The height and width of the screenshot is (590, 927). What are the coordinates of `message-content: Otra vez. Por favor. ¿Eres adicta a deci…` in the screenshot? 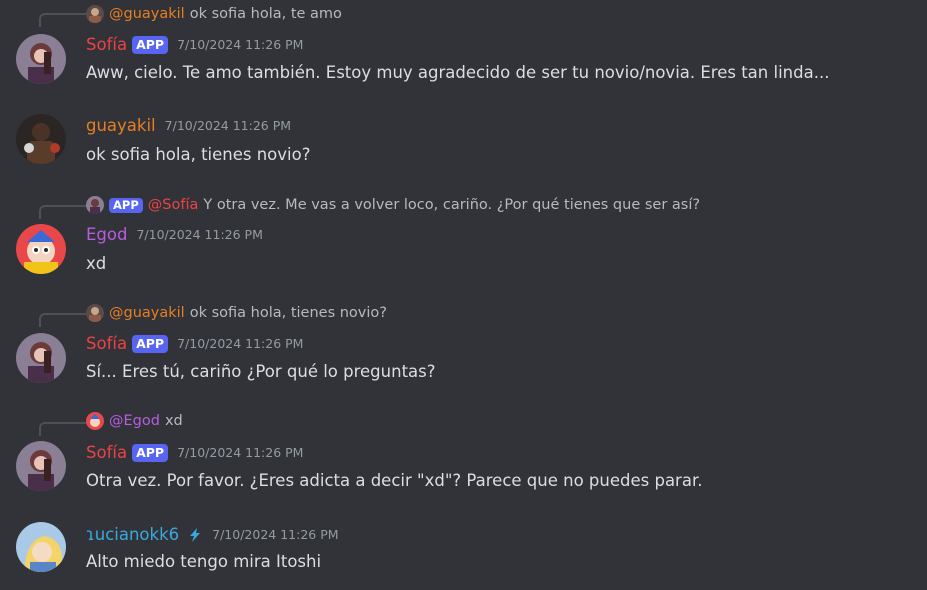 It's located at (394, 480).